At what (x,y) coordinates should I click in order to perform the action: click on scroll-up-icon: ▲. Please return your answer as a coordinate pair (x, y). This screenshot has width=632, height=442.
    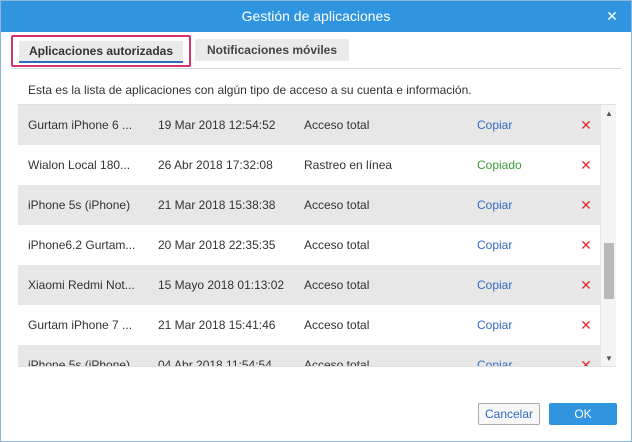
    Looking at the image, I should click on (608, 114).